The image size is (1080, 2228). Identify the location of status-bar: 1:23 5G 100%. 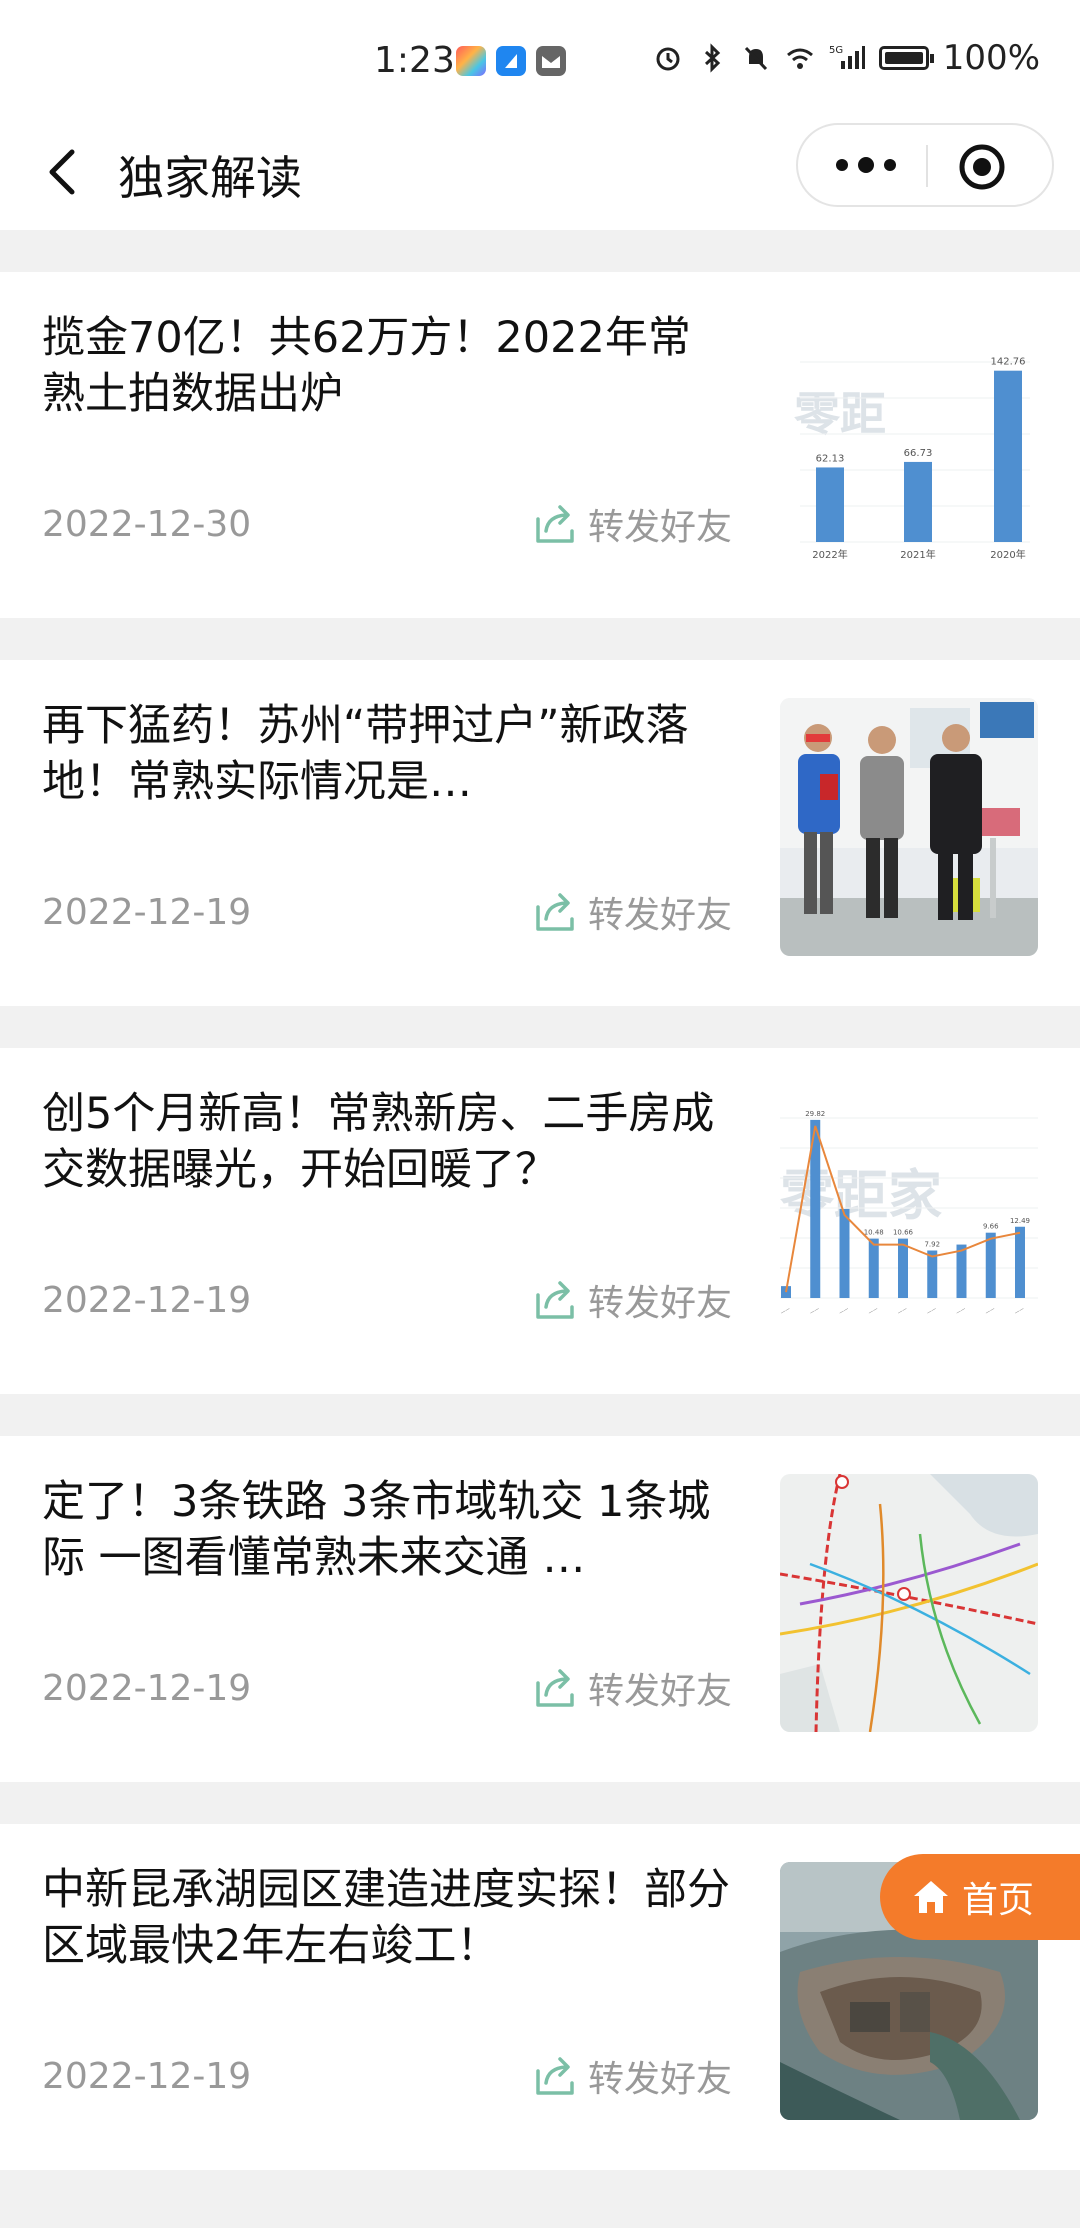
(540, 60).